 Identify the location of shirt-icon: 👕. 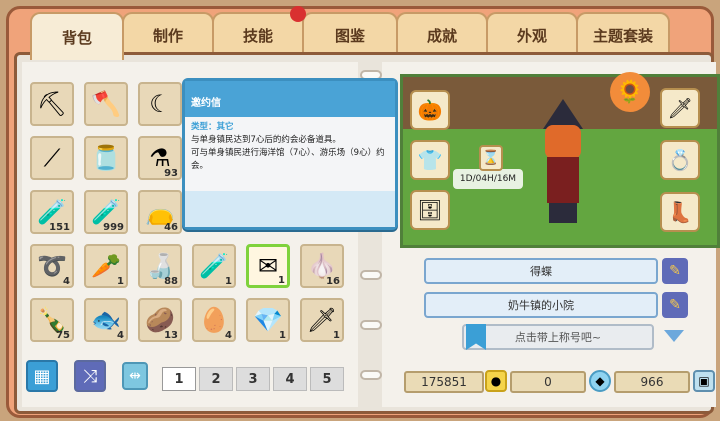
(430, 160).